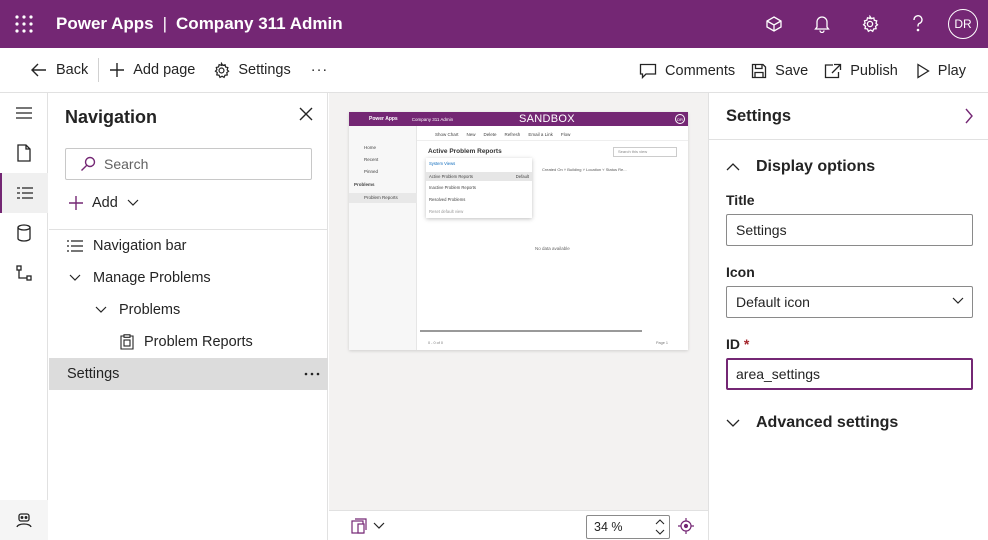  I want to click on preview-side-group: Problems, so click(364, 184).